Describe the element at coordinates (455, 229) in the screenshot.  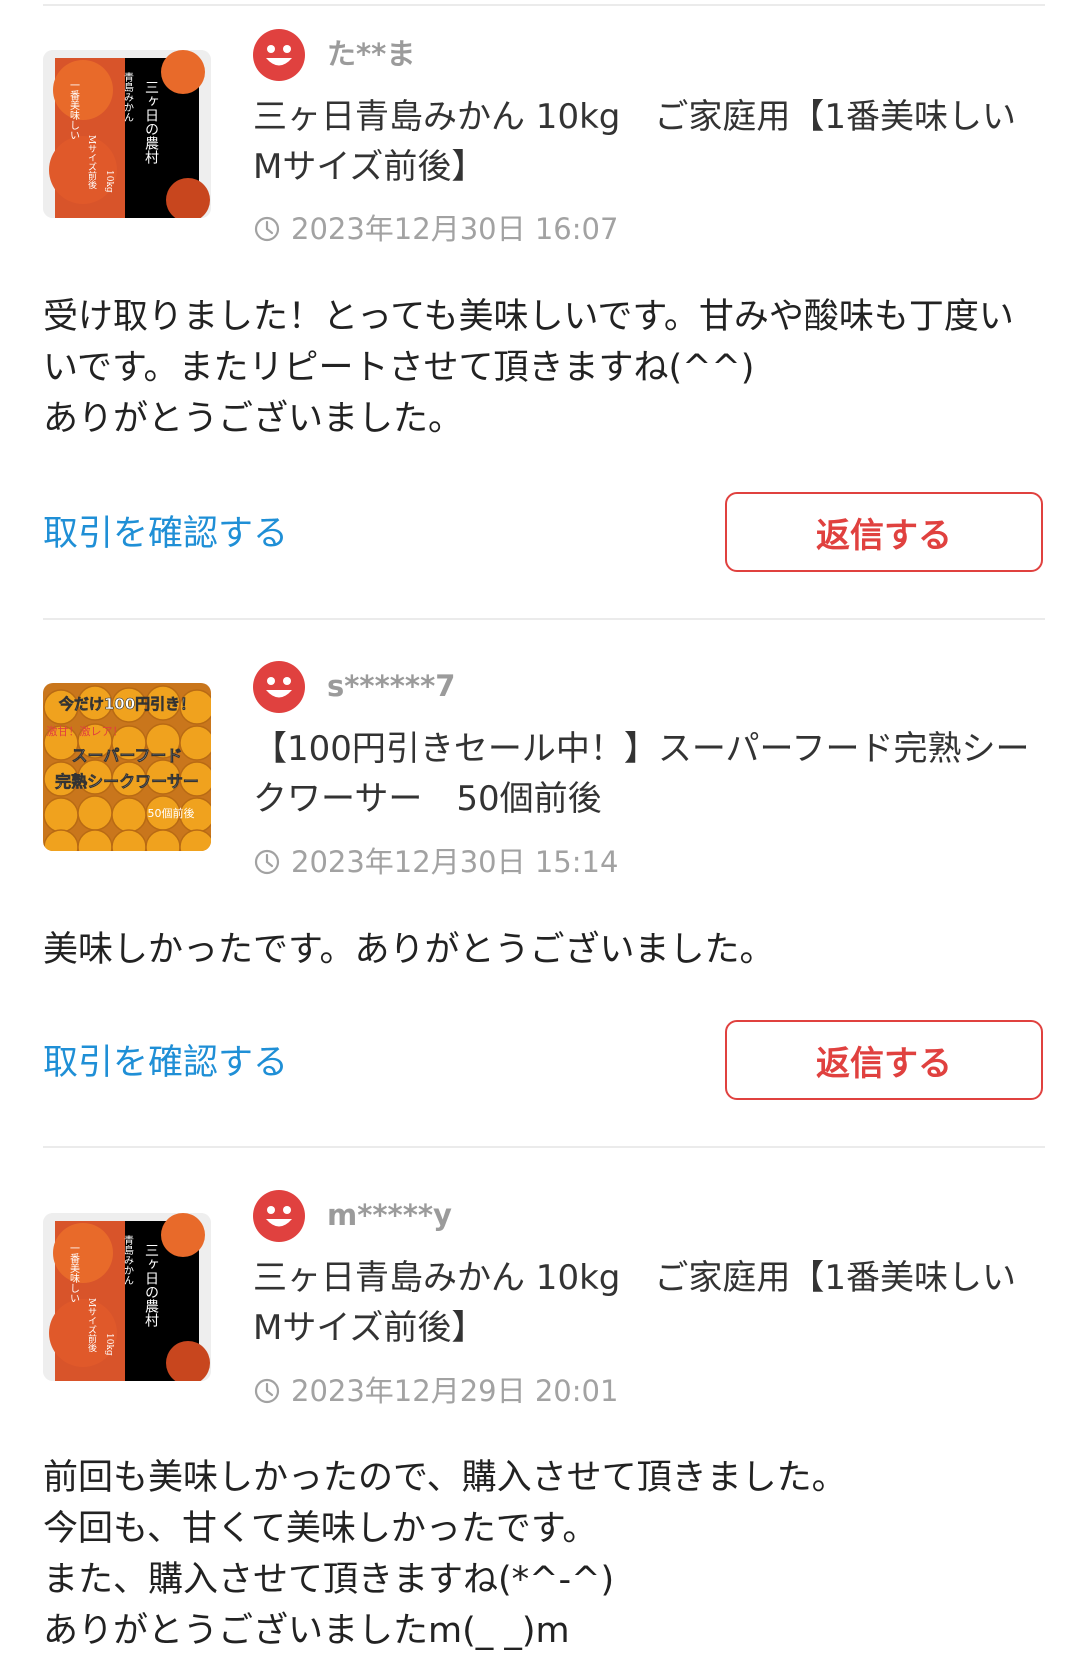
I see `timestamp-text: 2023年12月30日 16:07` at that location.